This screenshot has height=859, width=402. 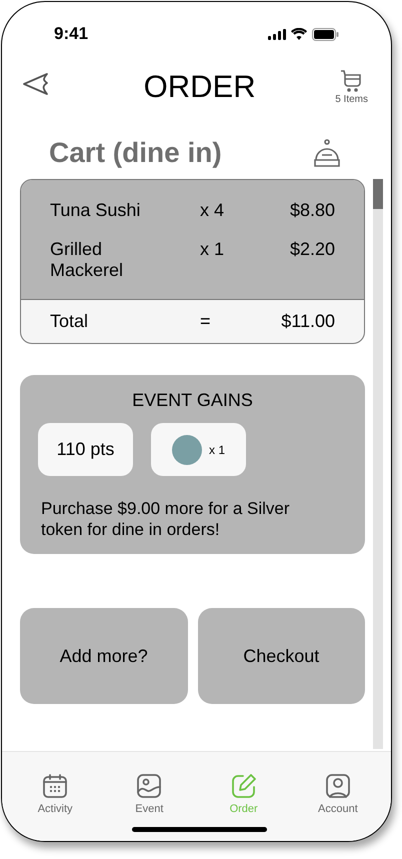 What do you see at coordinates (71, 34) in the screenshot?
I see `status-time: 9:41` at bounding box center [71, 34].